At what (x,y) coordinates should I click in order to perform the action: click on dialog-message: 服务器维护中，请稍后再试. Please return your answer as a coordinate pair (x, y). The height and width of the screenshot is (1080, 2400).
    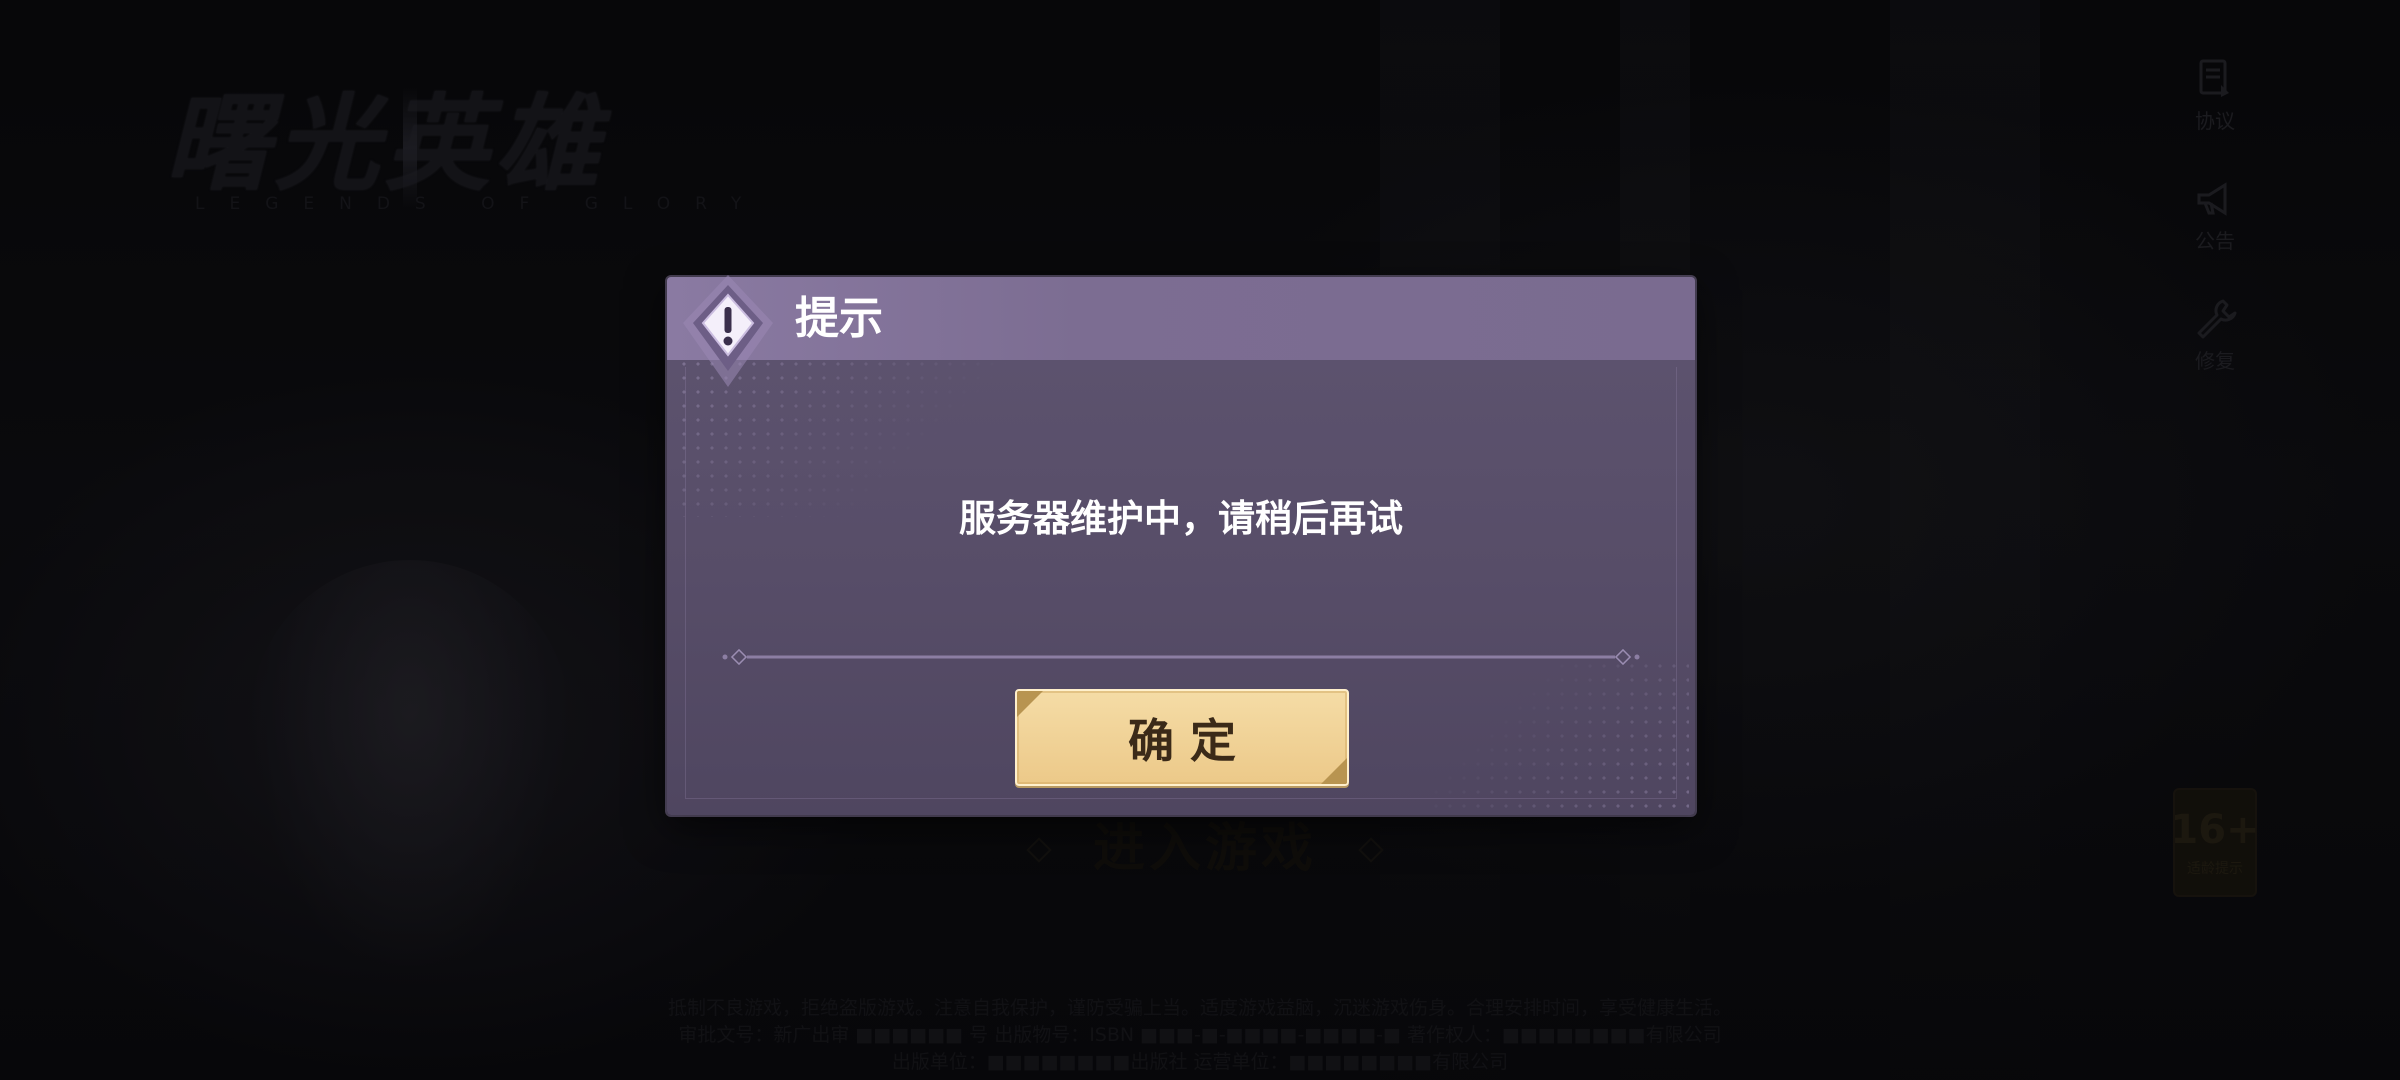
    Looking at the image, I should click on (1181, 518).